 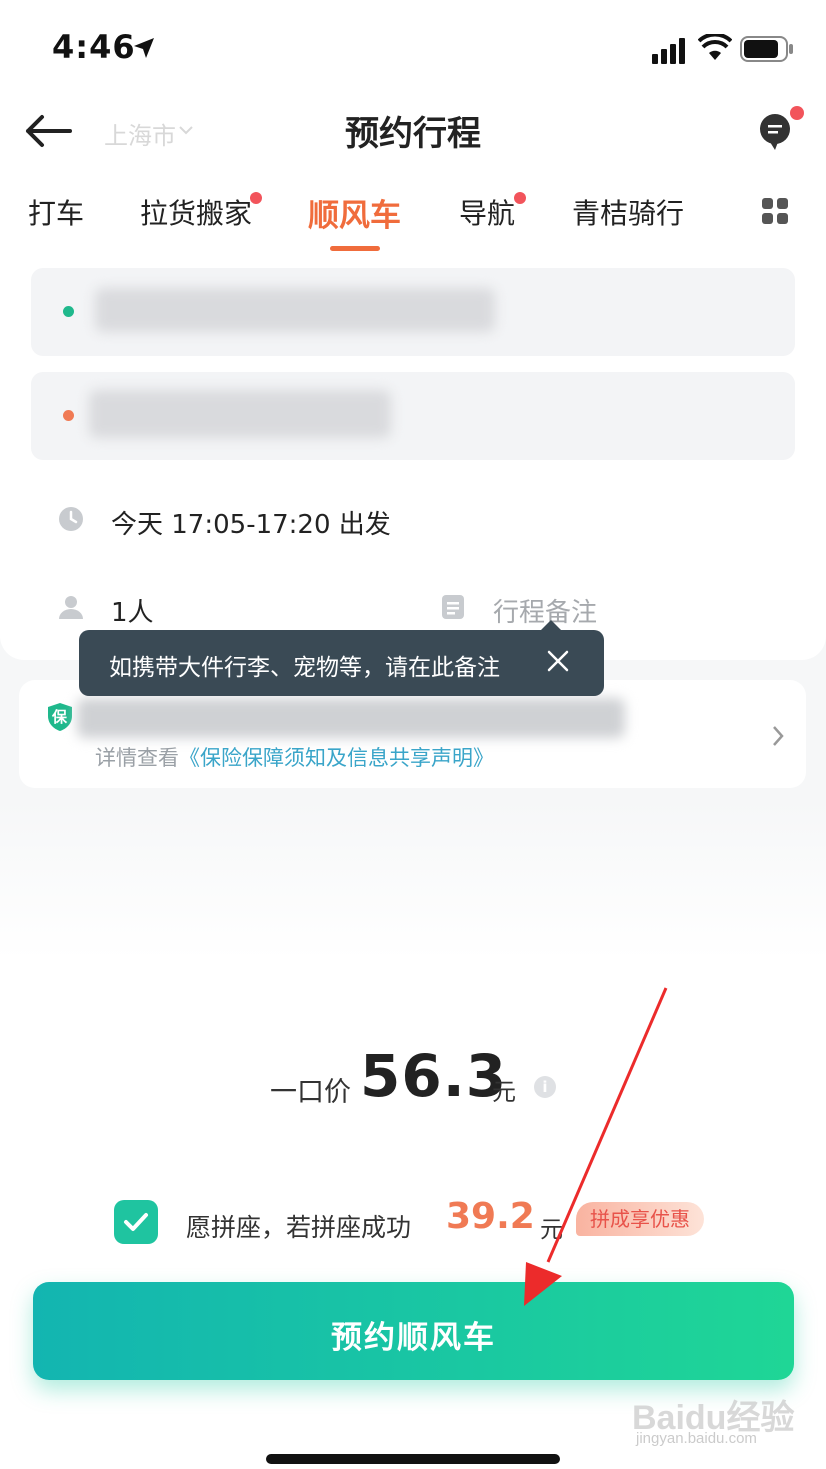 What do you see at coordinates (354, 212) in the screenshot?
I see `tab-carpool: 顺风车` at bounding box center [354, 212].